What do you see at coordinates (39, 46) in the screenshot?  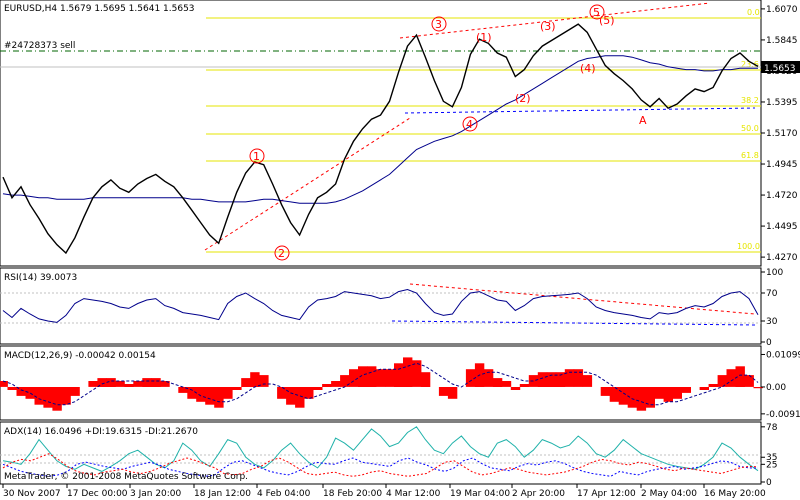 I see `order-label: #24728373 sell` at bounding box center [39, 46].